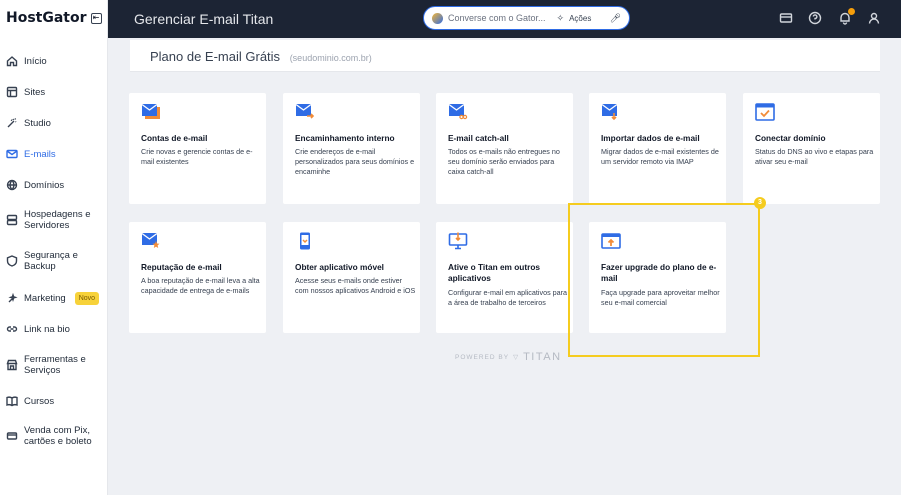 Image resolution: width=901 pixels, height=495 pixels. What do you see at coordinates (13, 297) in the screenshot?
I see `sparkle-icon` at bounding box center [13, 297].